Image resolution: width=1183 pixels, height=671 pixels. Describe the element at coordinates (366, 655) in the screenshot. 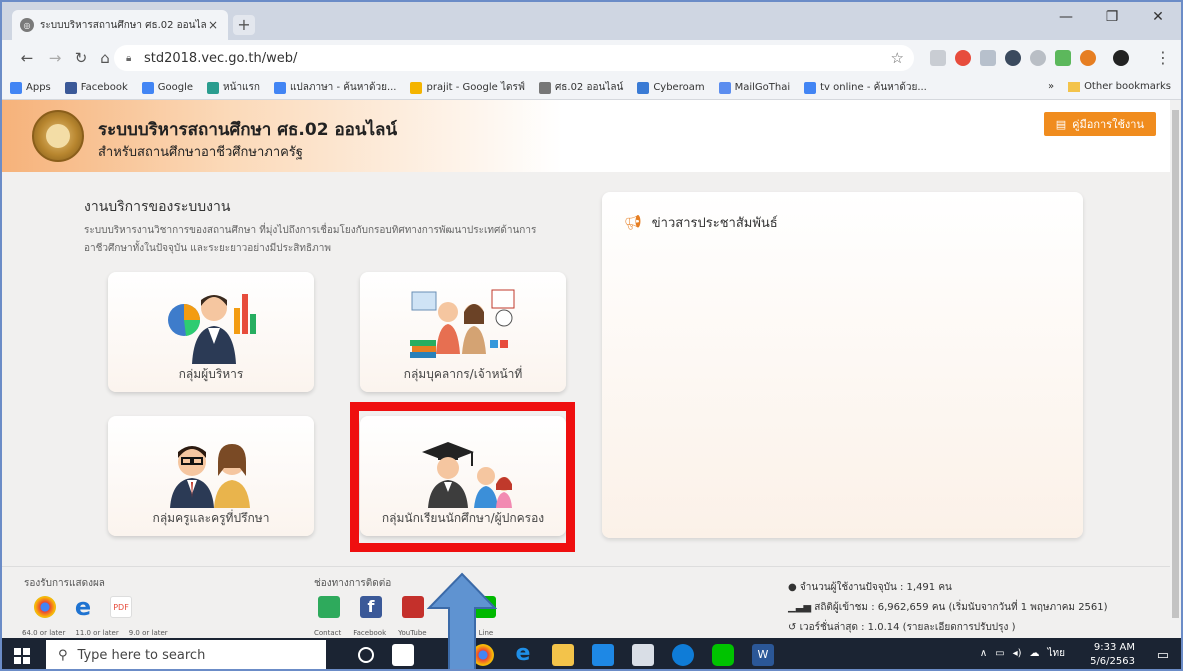

I see `cortana-icon` at that location.